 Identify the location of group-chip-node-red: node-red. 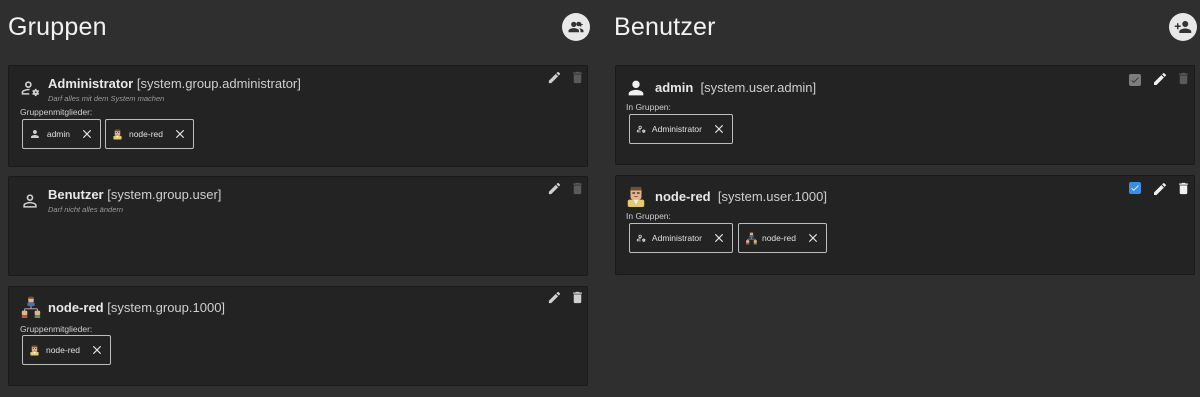
(782, 238).